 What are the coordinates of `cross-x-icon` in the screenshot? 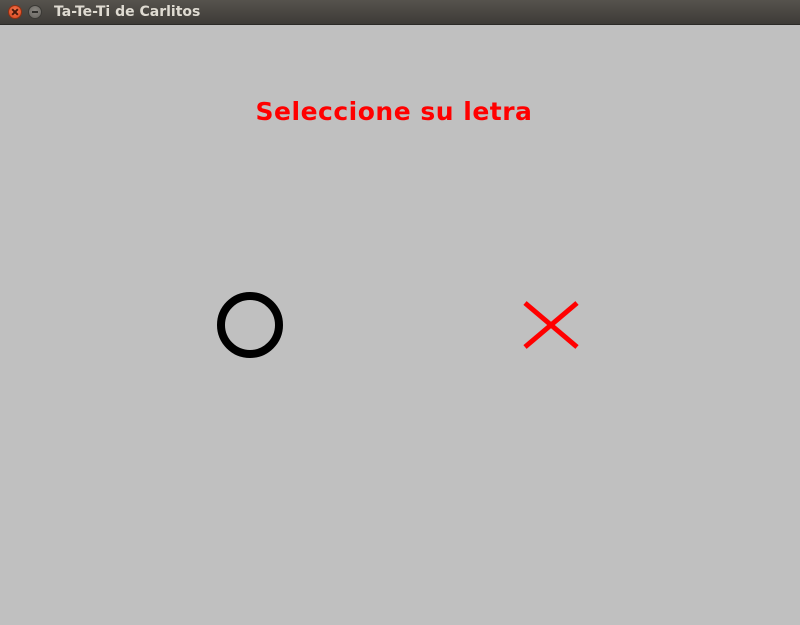 It's located at (551, 325).